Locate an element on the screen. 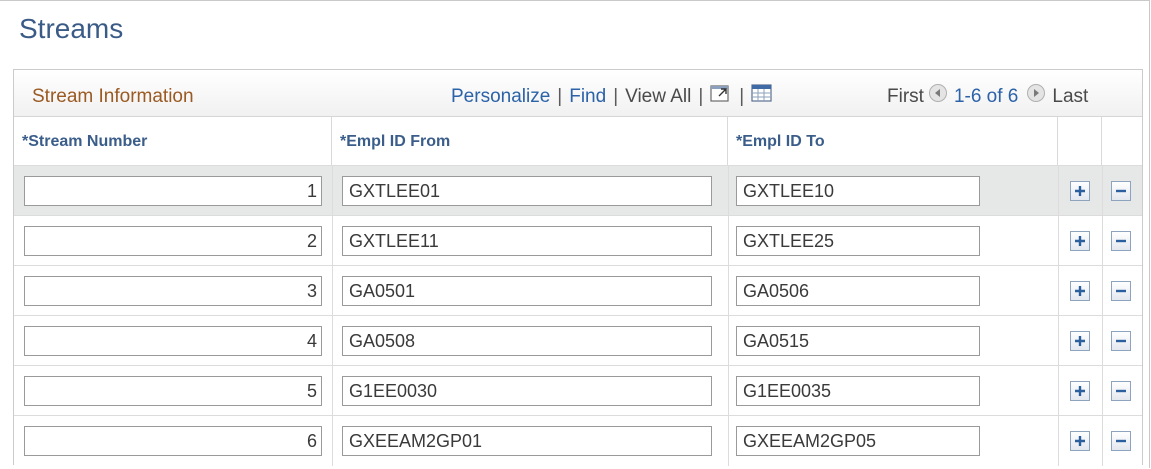 The height and width of the screenshot is (469, 1151). empl-id-from-field: GXTLEE01 is located at coordinates (527, 191).